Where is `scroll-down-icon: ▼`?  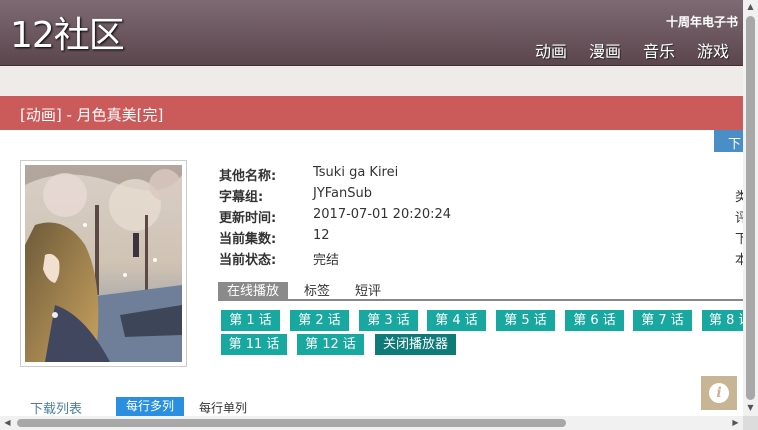 scroll-down-icon: ▼ is located at coordinates (750, 408).